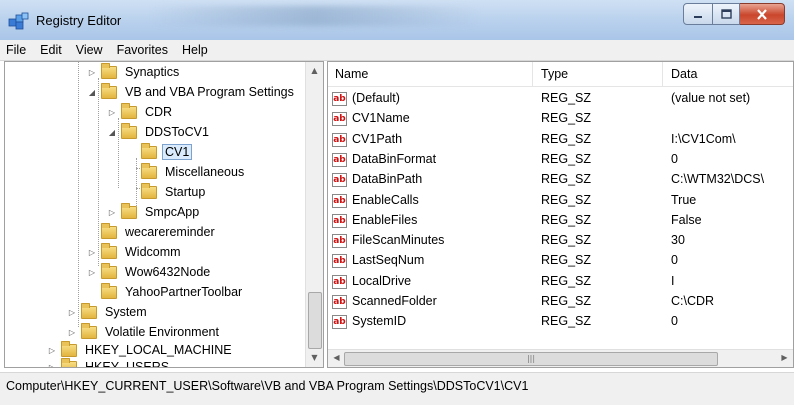 The width and height of the screenshot is (794, 405). Describe the element at coordinates (686, 219) in the screenshot. I see `value-data: False` at that location.